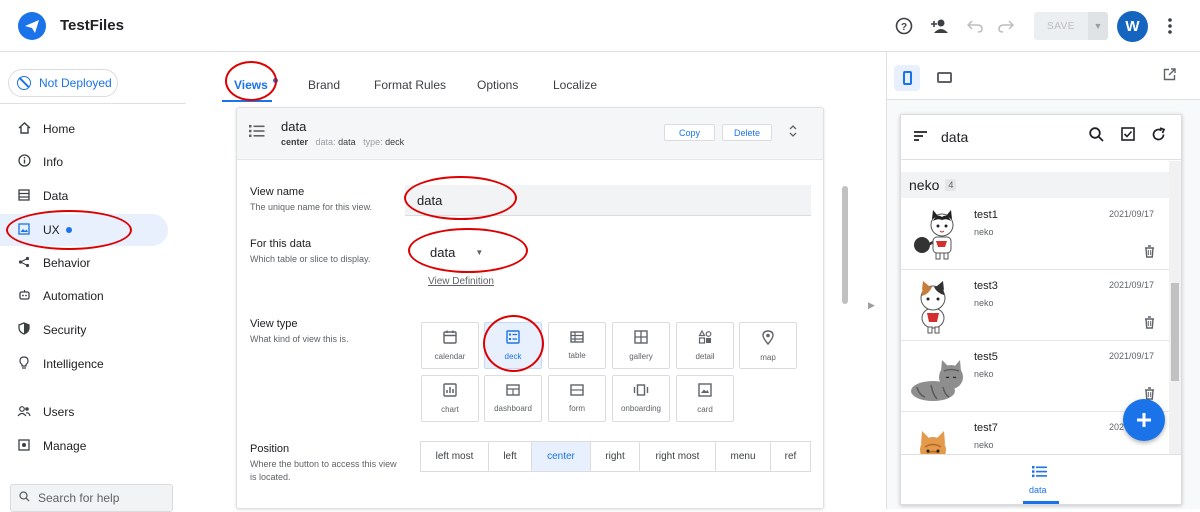 The height and width of the screenshot is (512, 1200). I want to click on select-checkbox-icon, so click(1128, 136).